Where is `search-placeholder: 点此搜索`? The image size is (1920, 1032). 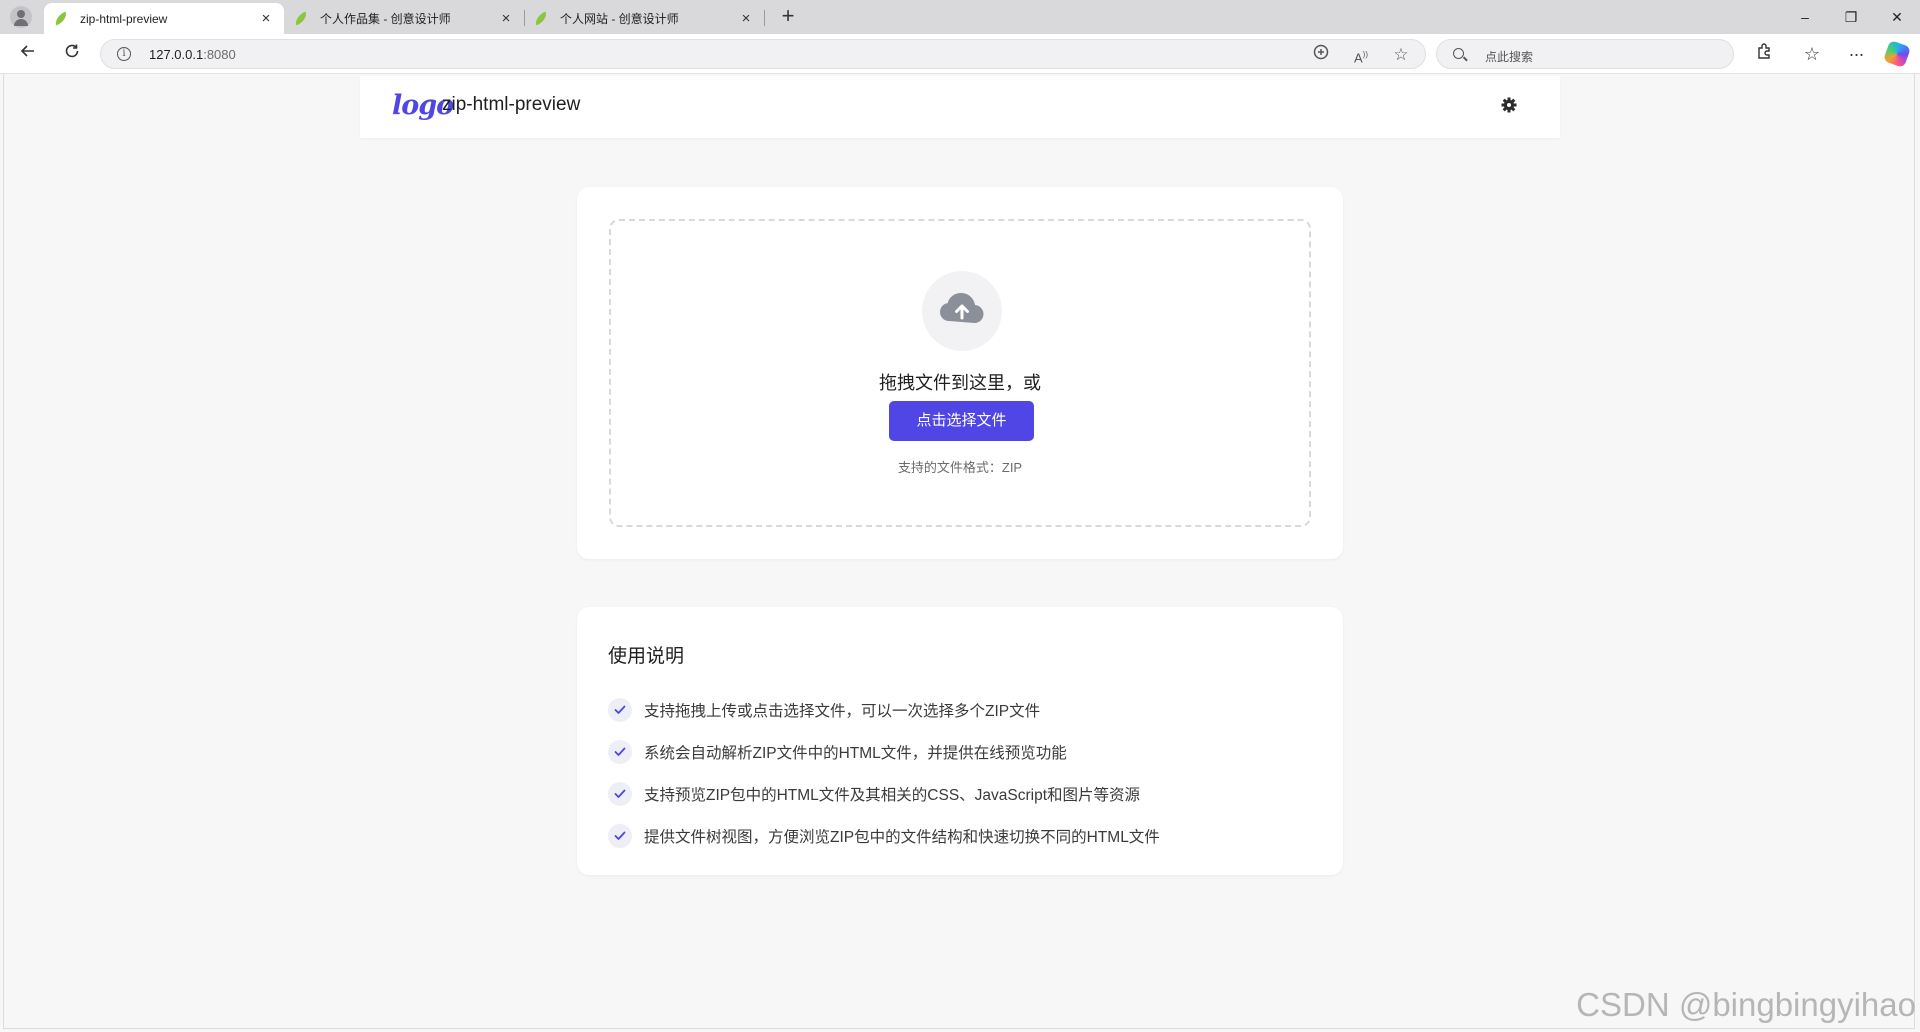
search-placeholder: 点此搜索 is located at coordinates (1509, 57).